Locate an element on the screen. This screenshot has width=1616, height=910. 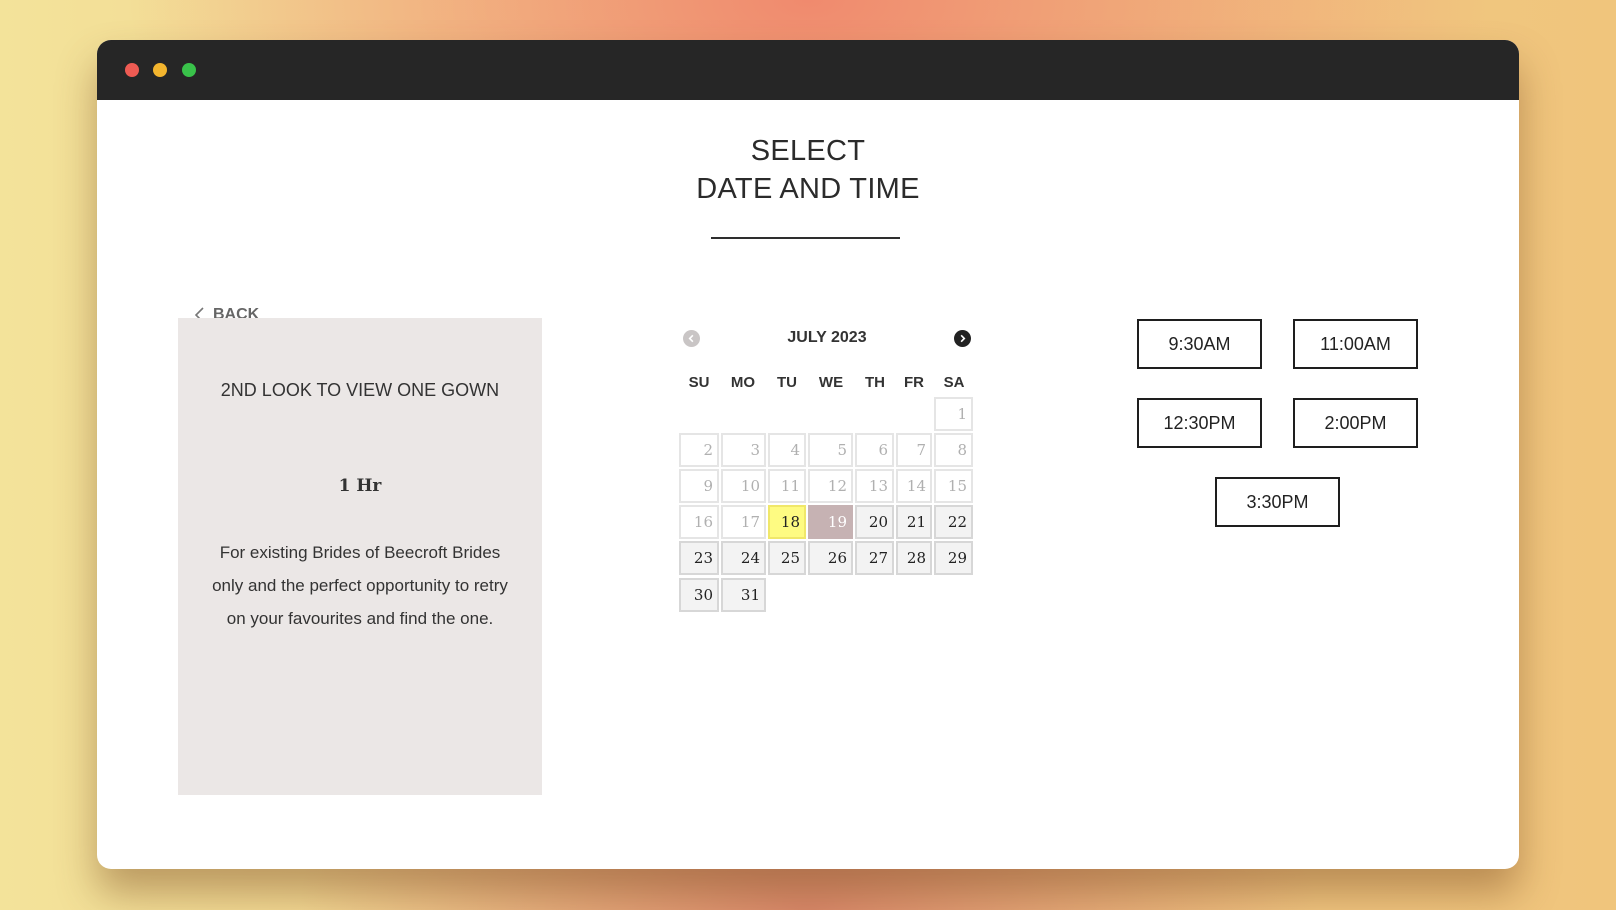
weekday-mo: MO is located at coordinates (743, 382).